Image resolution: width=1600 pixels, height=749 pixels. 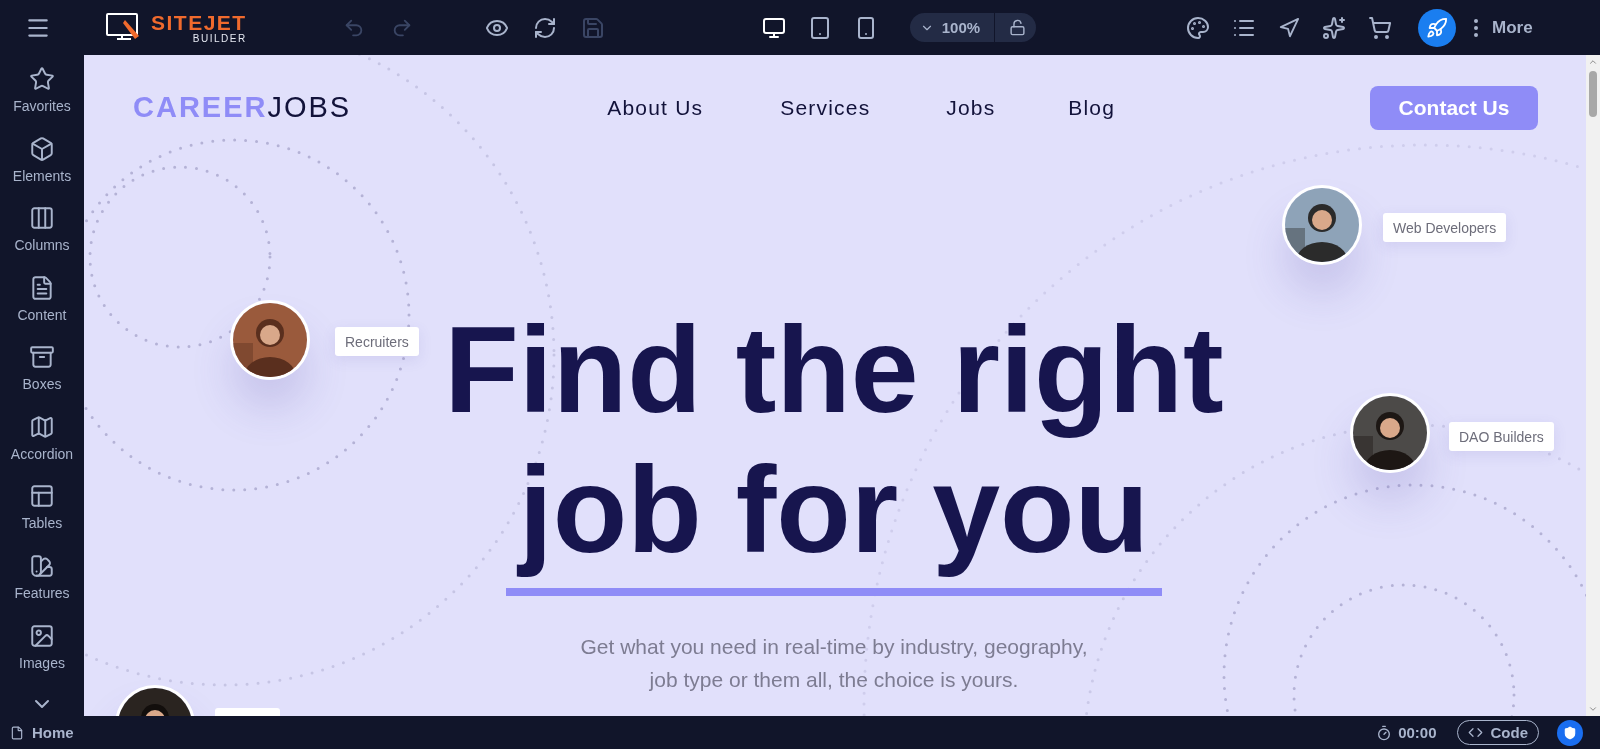 I want to click on sidebar-item: Elements, so click(x=42, y=170).